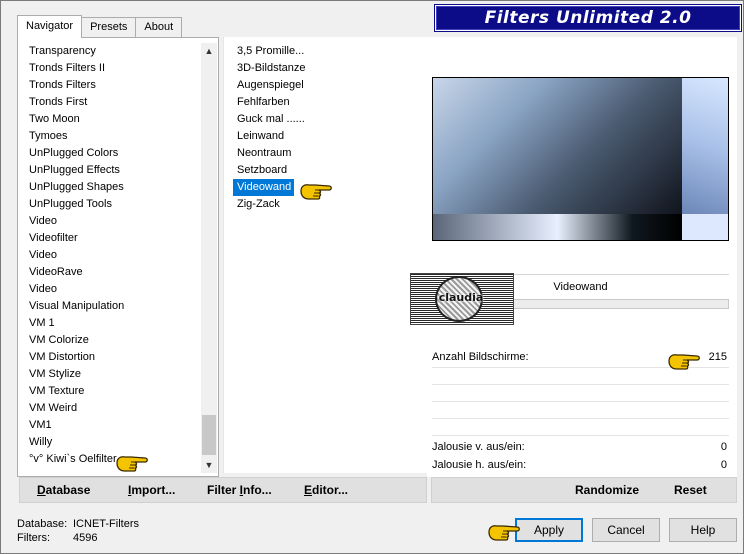  What do you see at coordinates (478, 447) in the screenshot?
I see `param-label: Jalousie v. aus/ein:` at bounding box center [478, 447].